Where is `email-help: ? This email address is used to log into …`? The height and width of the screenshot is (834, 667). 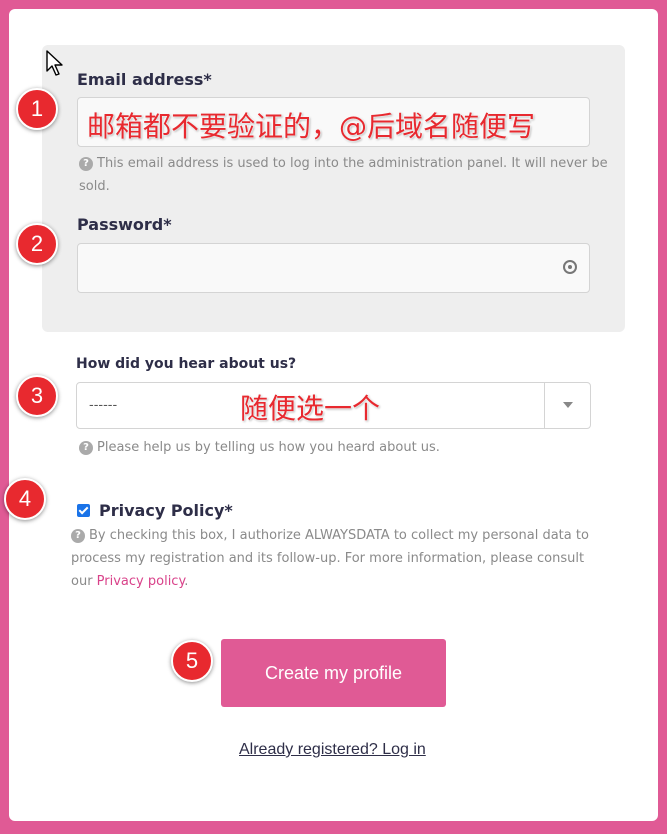
email-help: ? This email address is used to log into … is located at coordinates (344, 175).